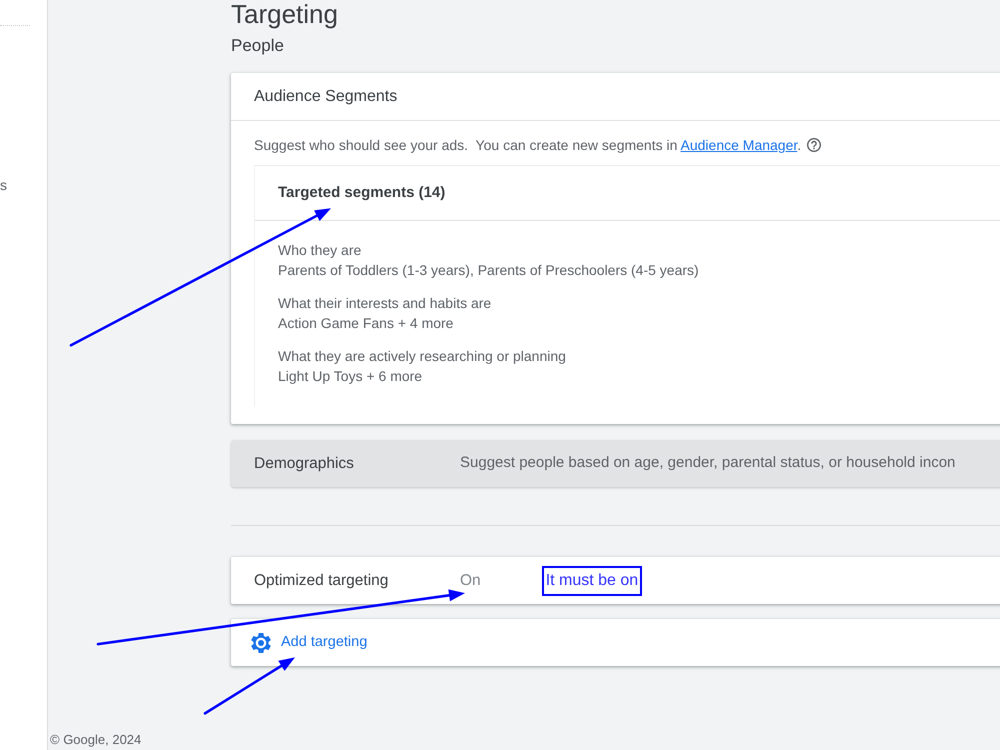  What do you see at coordinates (708, 463) in the screenshot?
I see `demographics-description: Suggest people based on age, gender, parental status, or household incon` at bounding box center [708, 463].